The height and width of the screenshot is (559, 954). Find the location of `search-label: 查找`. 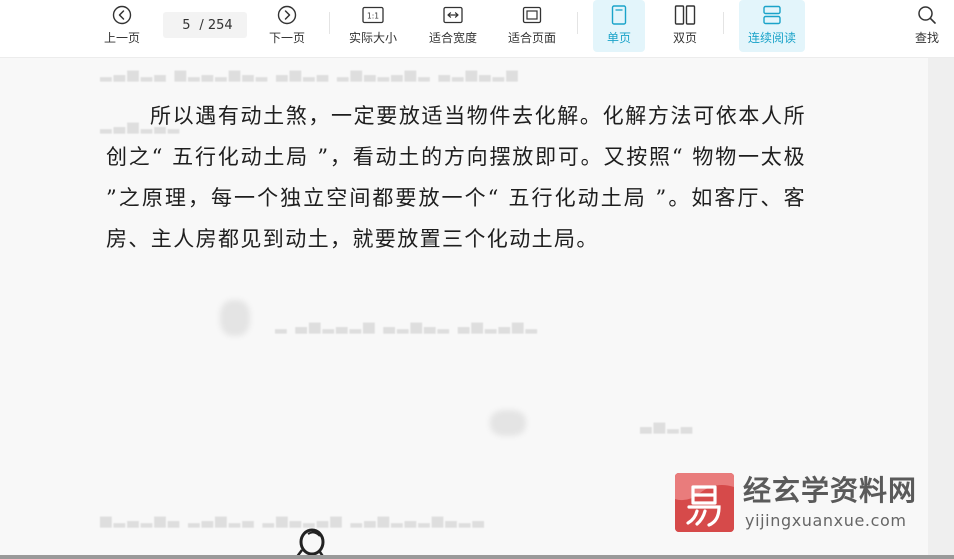

search-label: 查找 is located at coordinates (926, 38).